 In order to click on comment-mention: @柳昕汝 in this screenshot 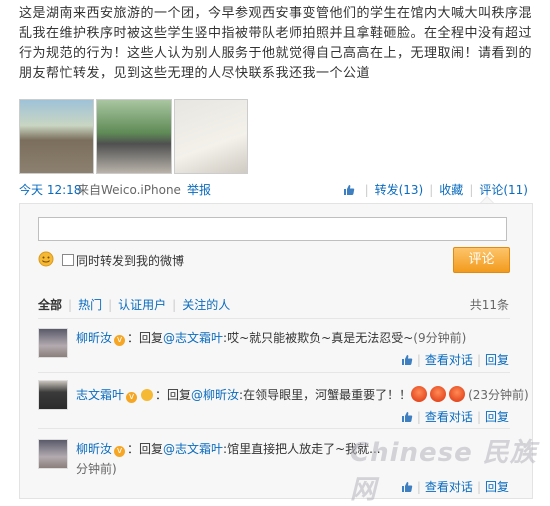, I will do `click(215, 395)`.